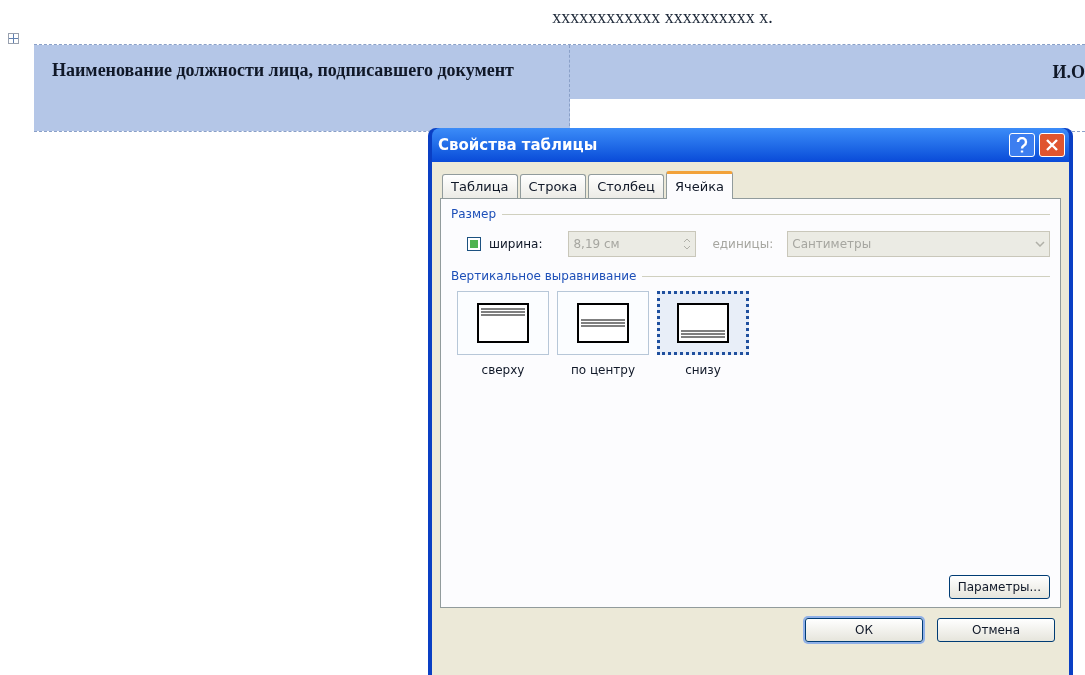 The image size is (1085, 675). I want to click on group-title: Вертикальное выравнивание, so click(544, 276).